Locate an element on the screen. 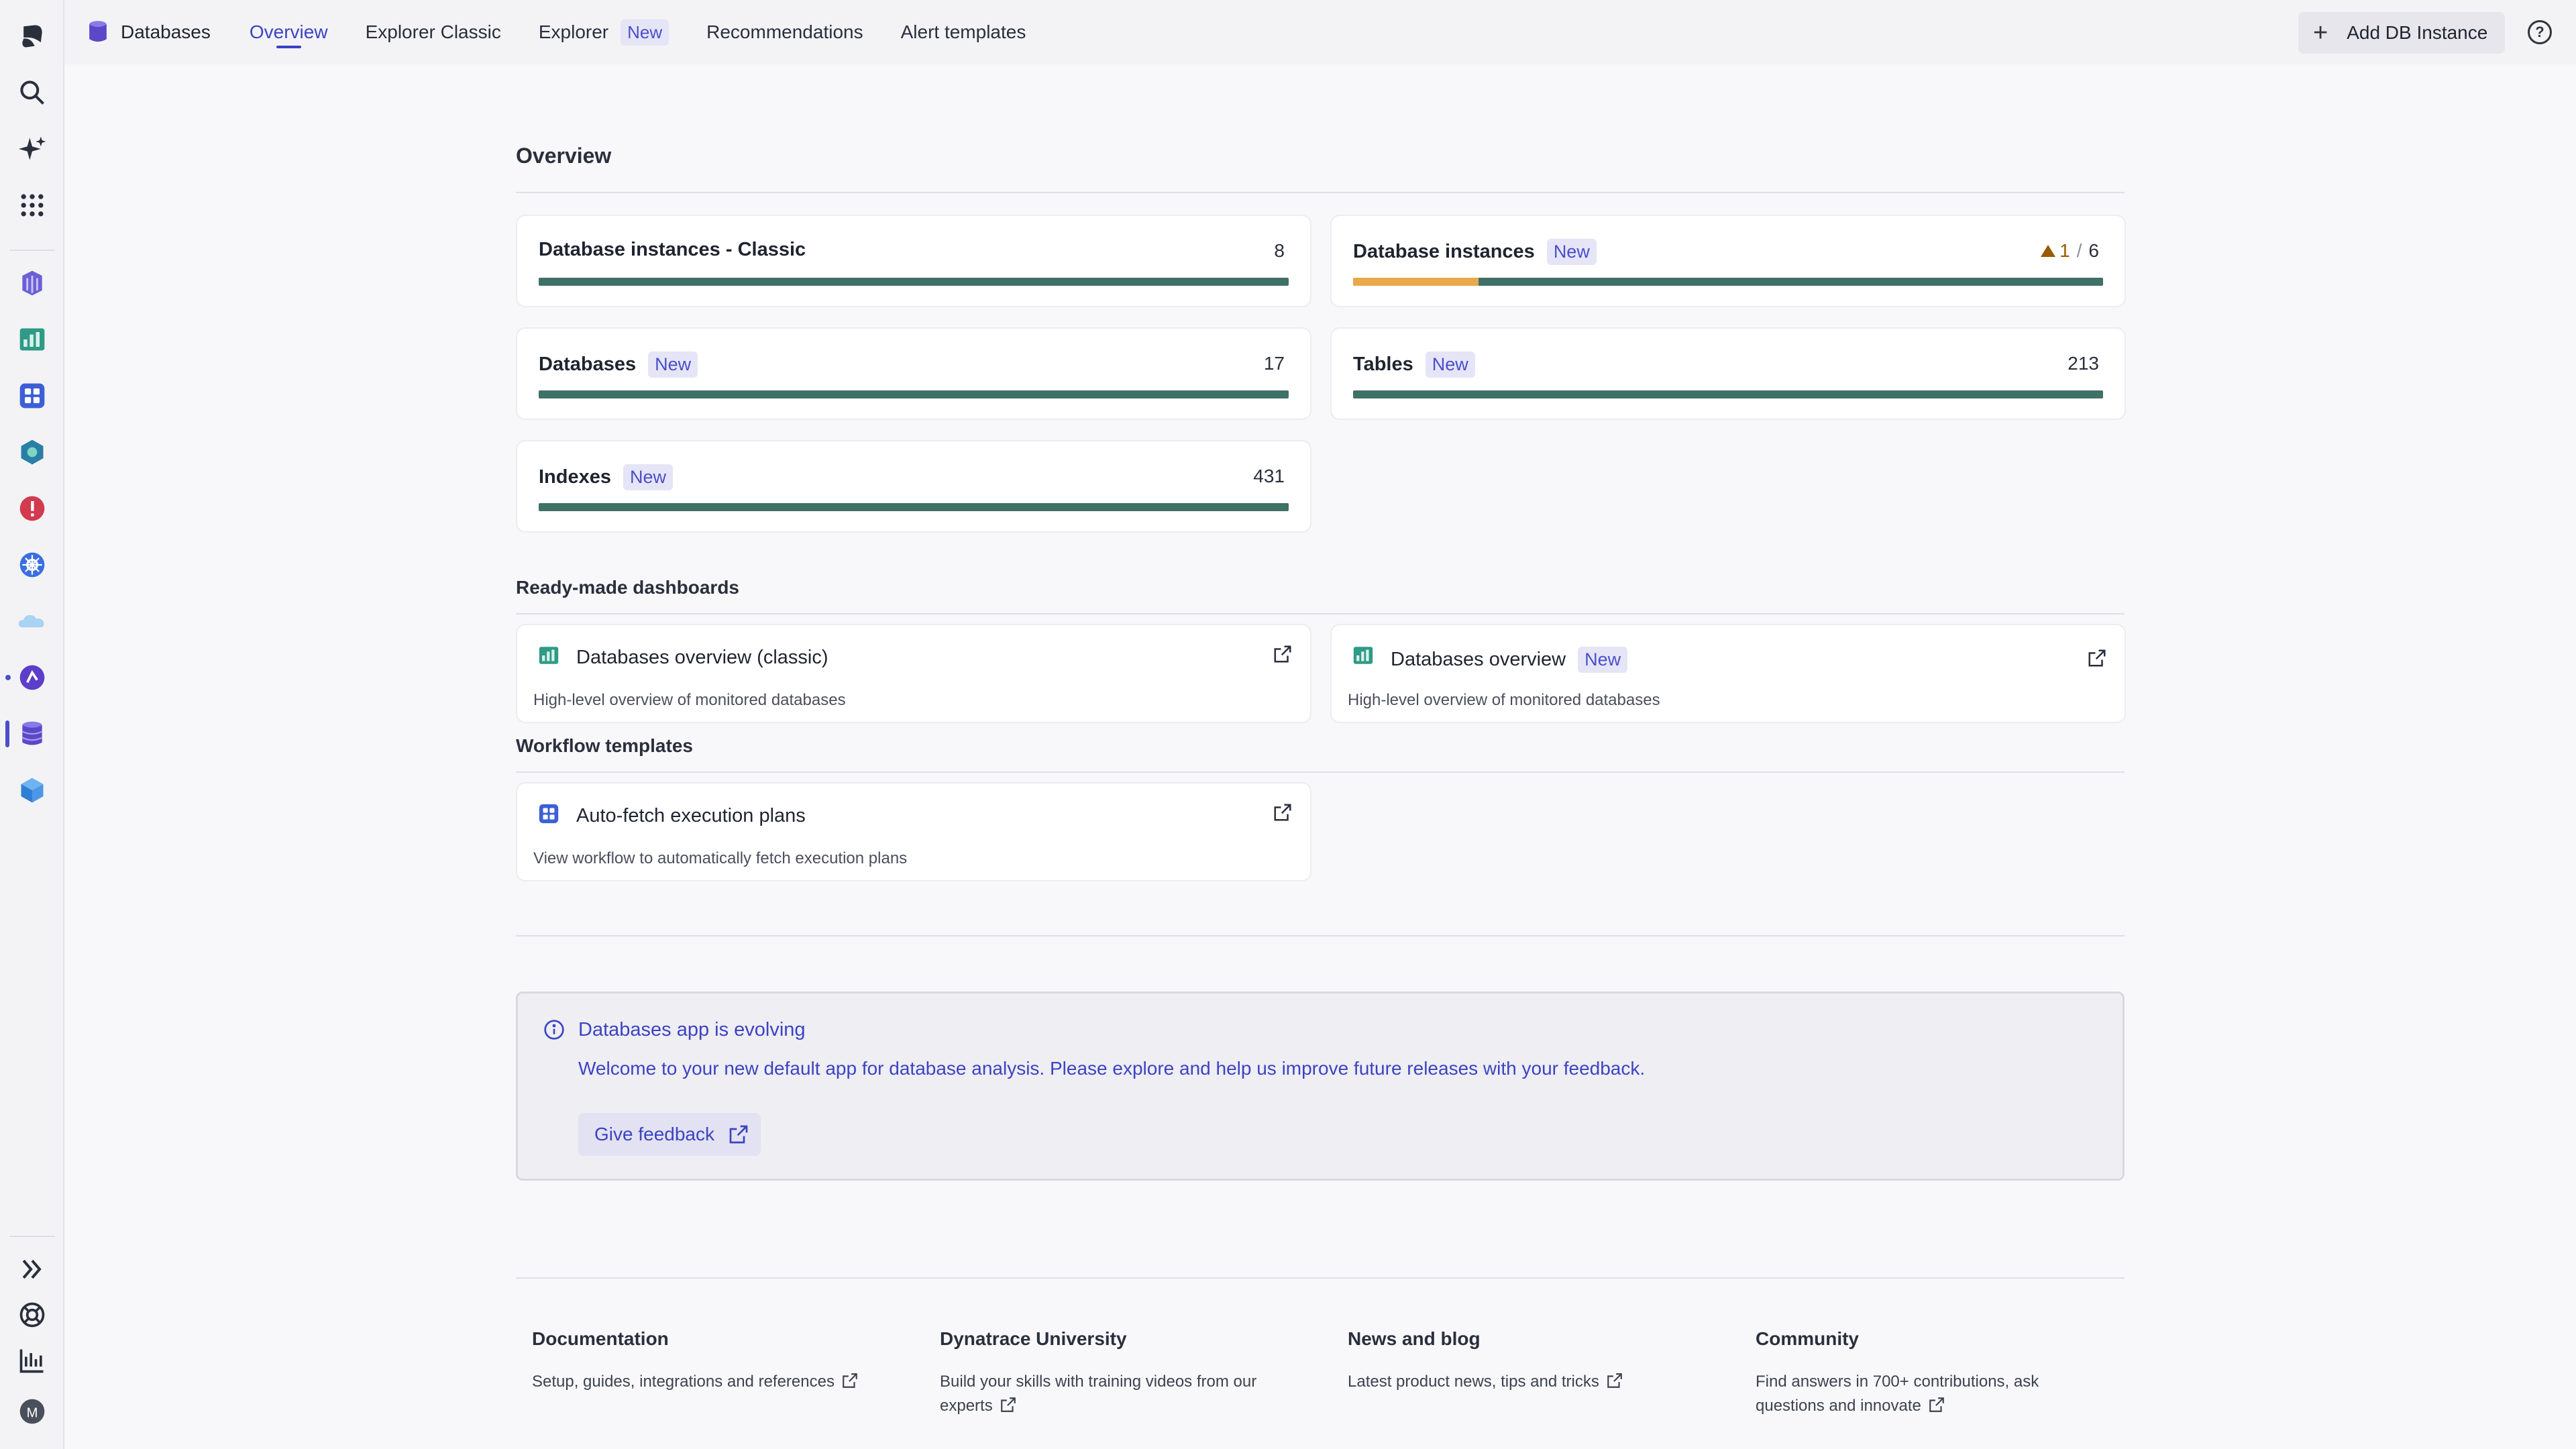  search-icon is located at coordinates (32, 92).